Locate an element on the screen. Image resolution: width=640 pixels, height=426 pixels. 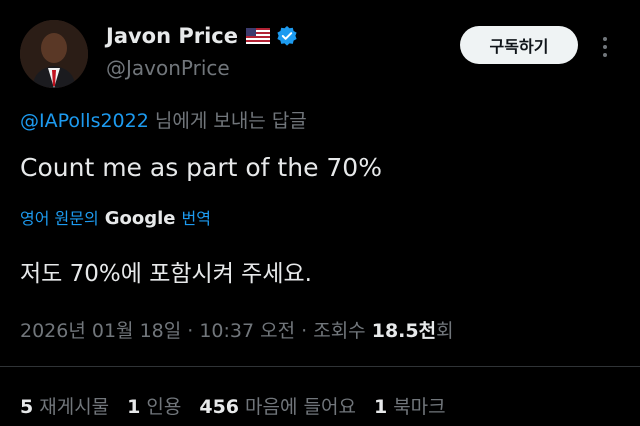
us-flag-icon is located at coordinates (258, 36).